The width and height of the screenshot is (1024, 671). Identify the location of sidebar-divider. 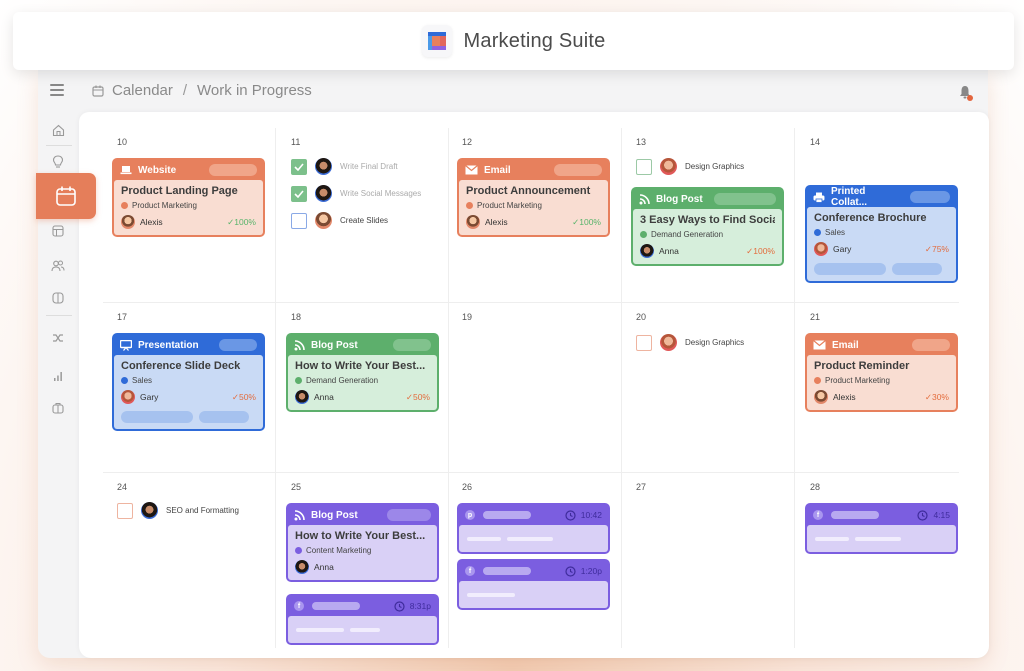
(59, 145).